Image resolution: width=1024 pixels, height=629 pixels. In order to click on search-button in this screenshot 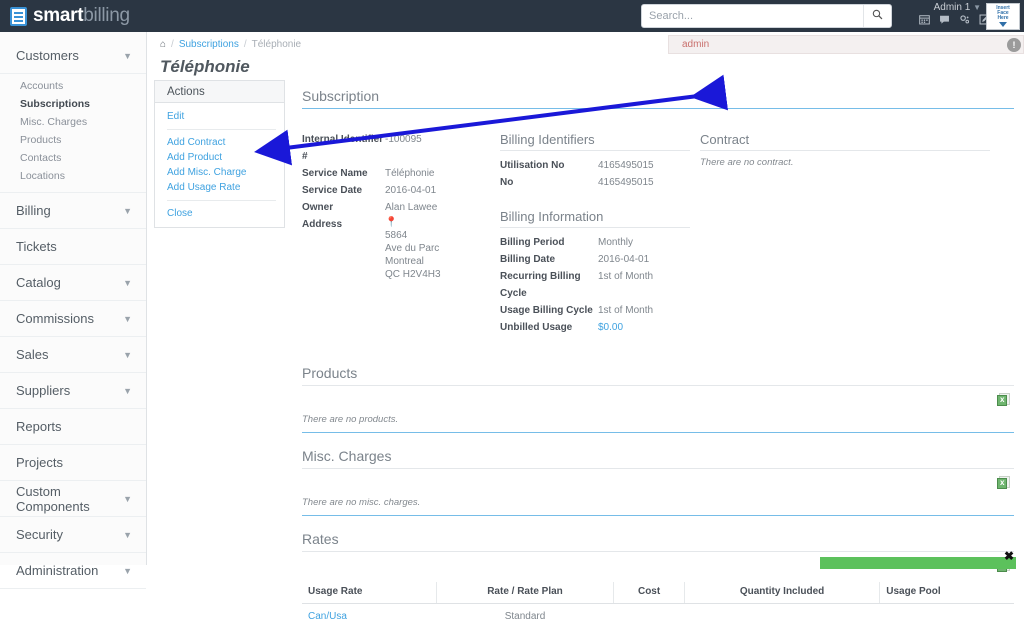, I will do `click(877, 16)`.